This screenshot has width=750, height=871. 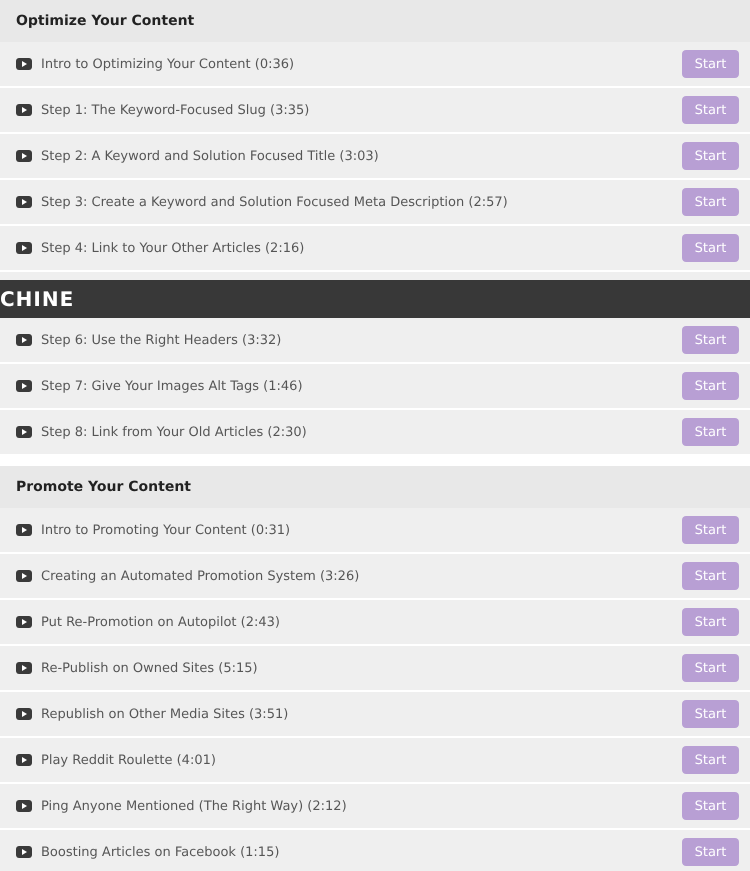 I want to click on lesson-row: Ping Anyone Mentioned (The Right Way) (2:12) Start, so click(x=375, y=807).